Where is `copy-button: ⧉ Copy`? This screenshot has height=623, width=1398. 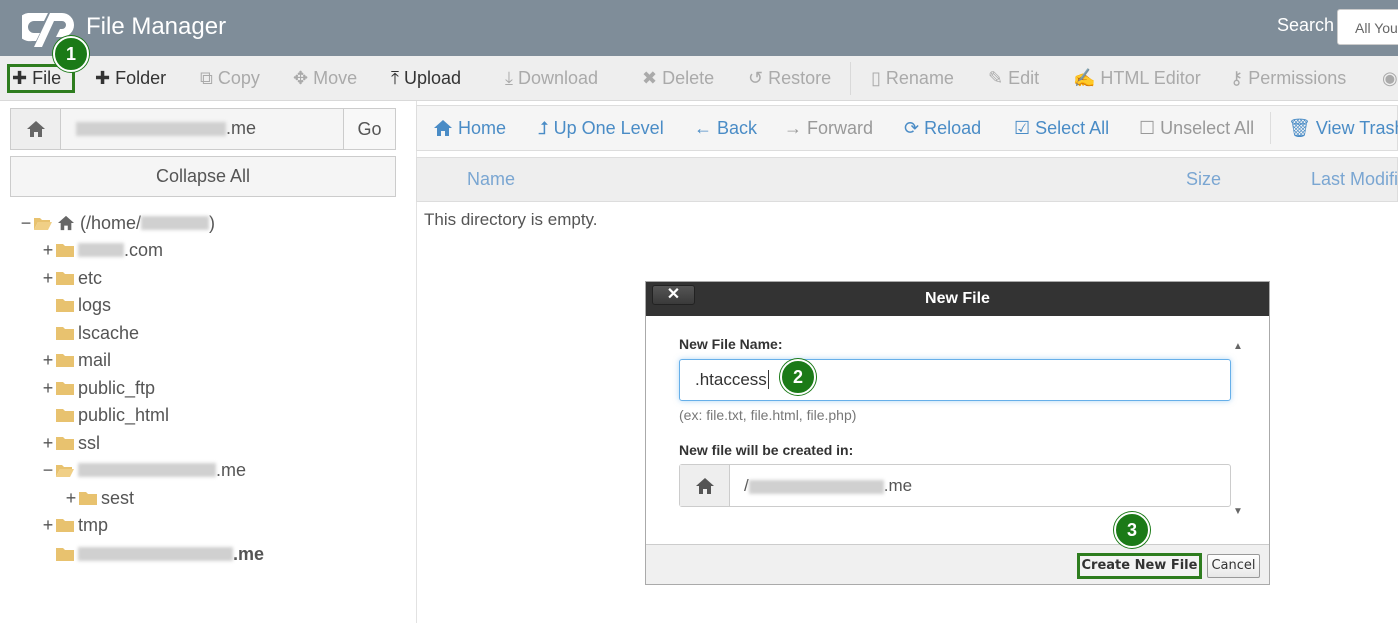 copy-button: ⧉ Copy is located at coordinates (230, 78).